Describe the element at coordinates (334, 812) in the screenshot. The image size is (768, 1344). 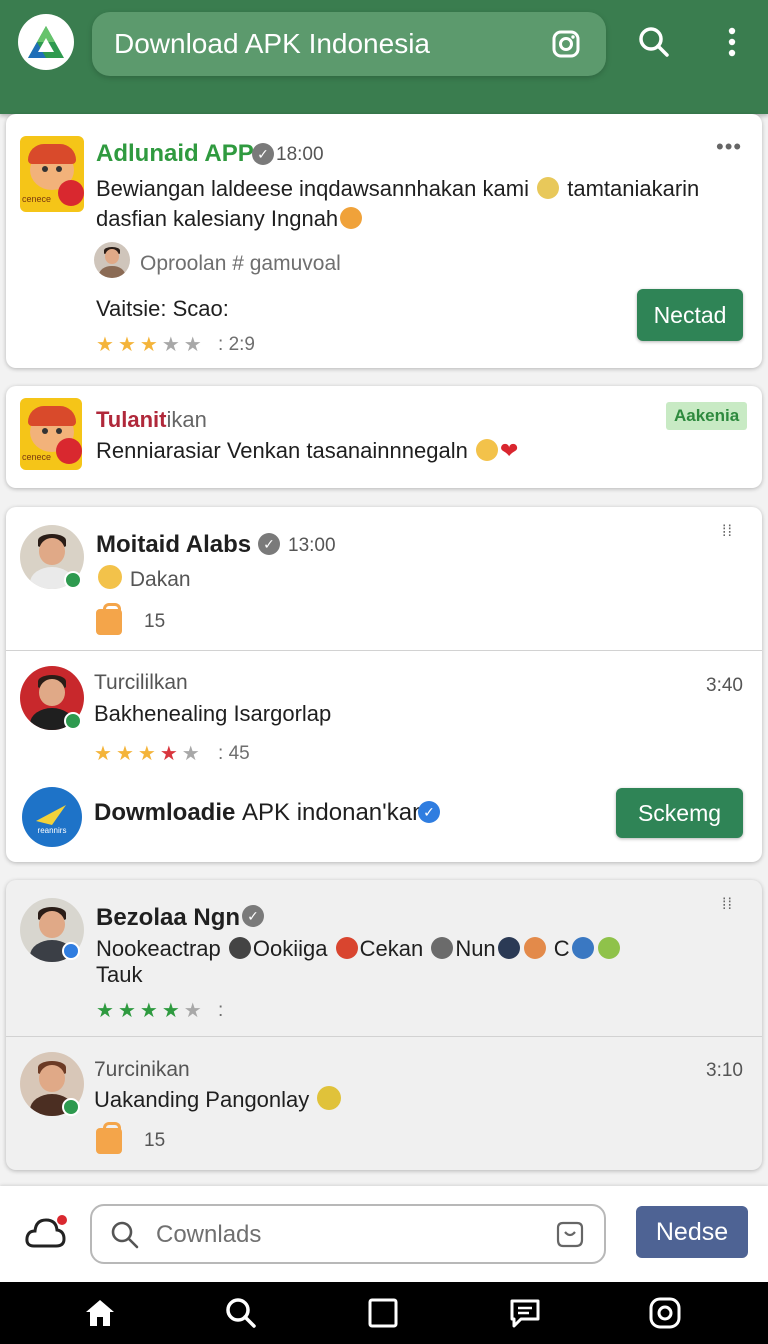
I see `promo-title-rest: APK indonan'kan` at that location.